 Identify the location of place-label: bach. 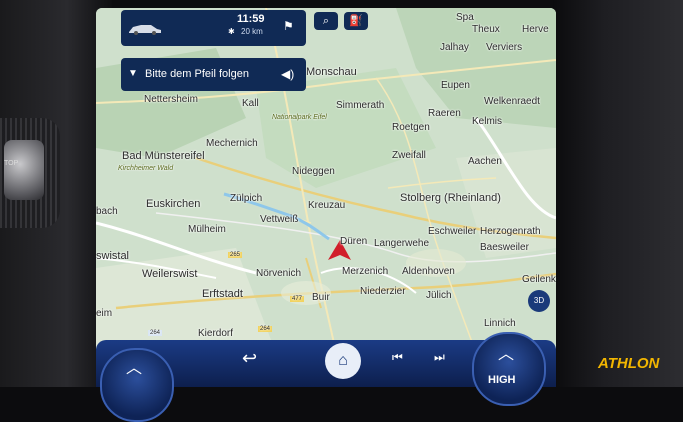
(107, 211).